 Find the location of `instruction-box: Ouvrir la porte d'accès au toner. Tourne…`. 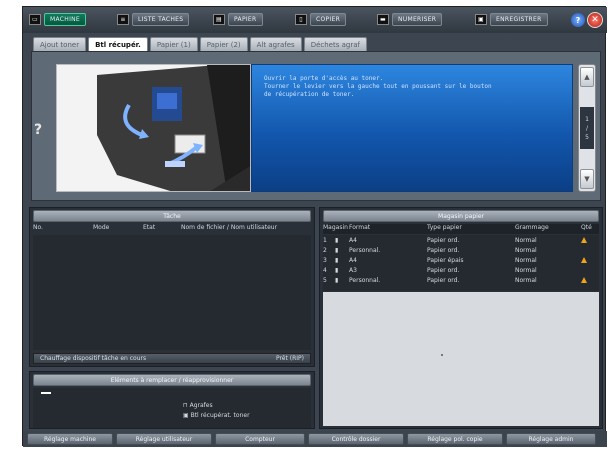

instruction-box: Ouvrir la porte d'accès au toner. Tourne… is located at coordinates (412, 128).